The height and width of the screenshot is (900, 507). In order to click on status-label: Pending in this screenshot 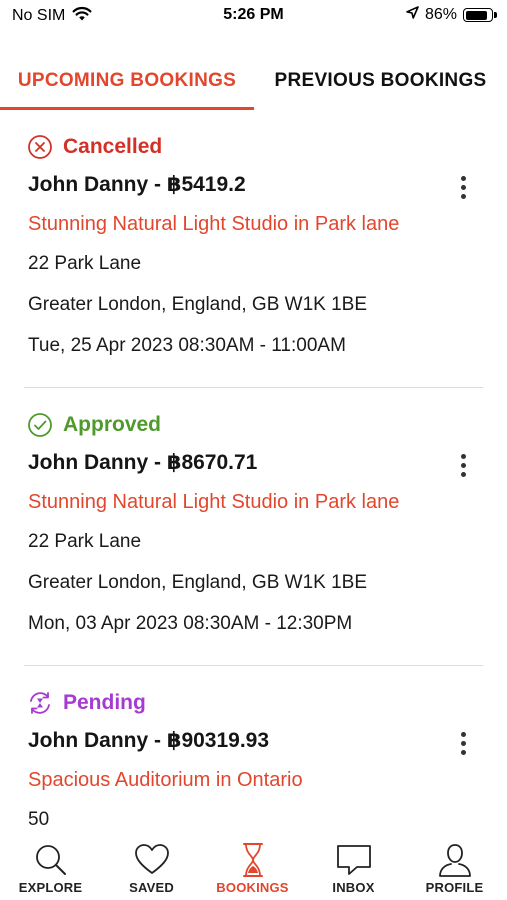, I will do `click(104, 702)`.